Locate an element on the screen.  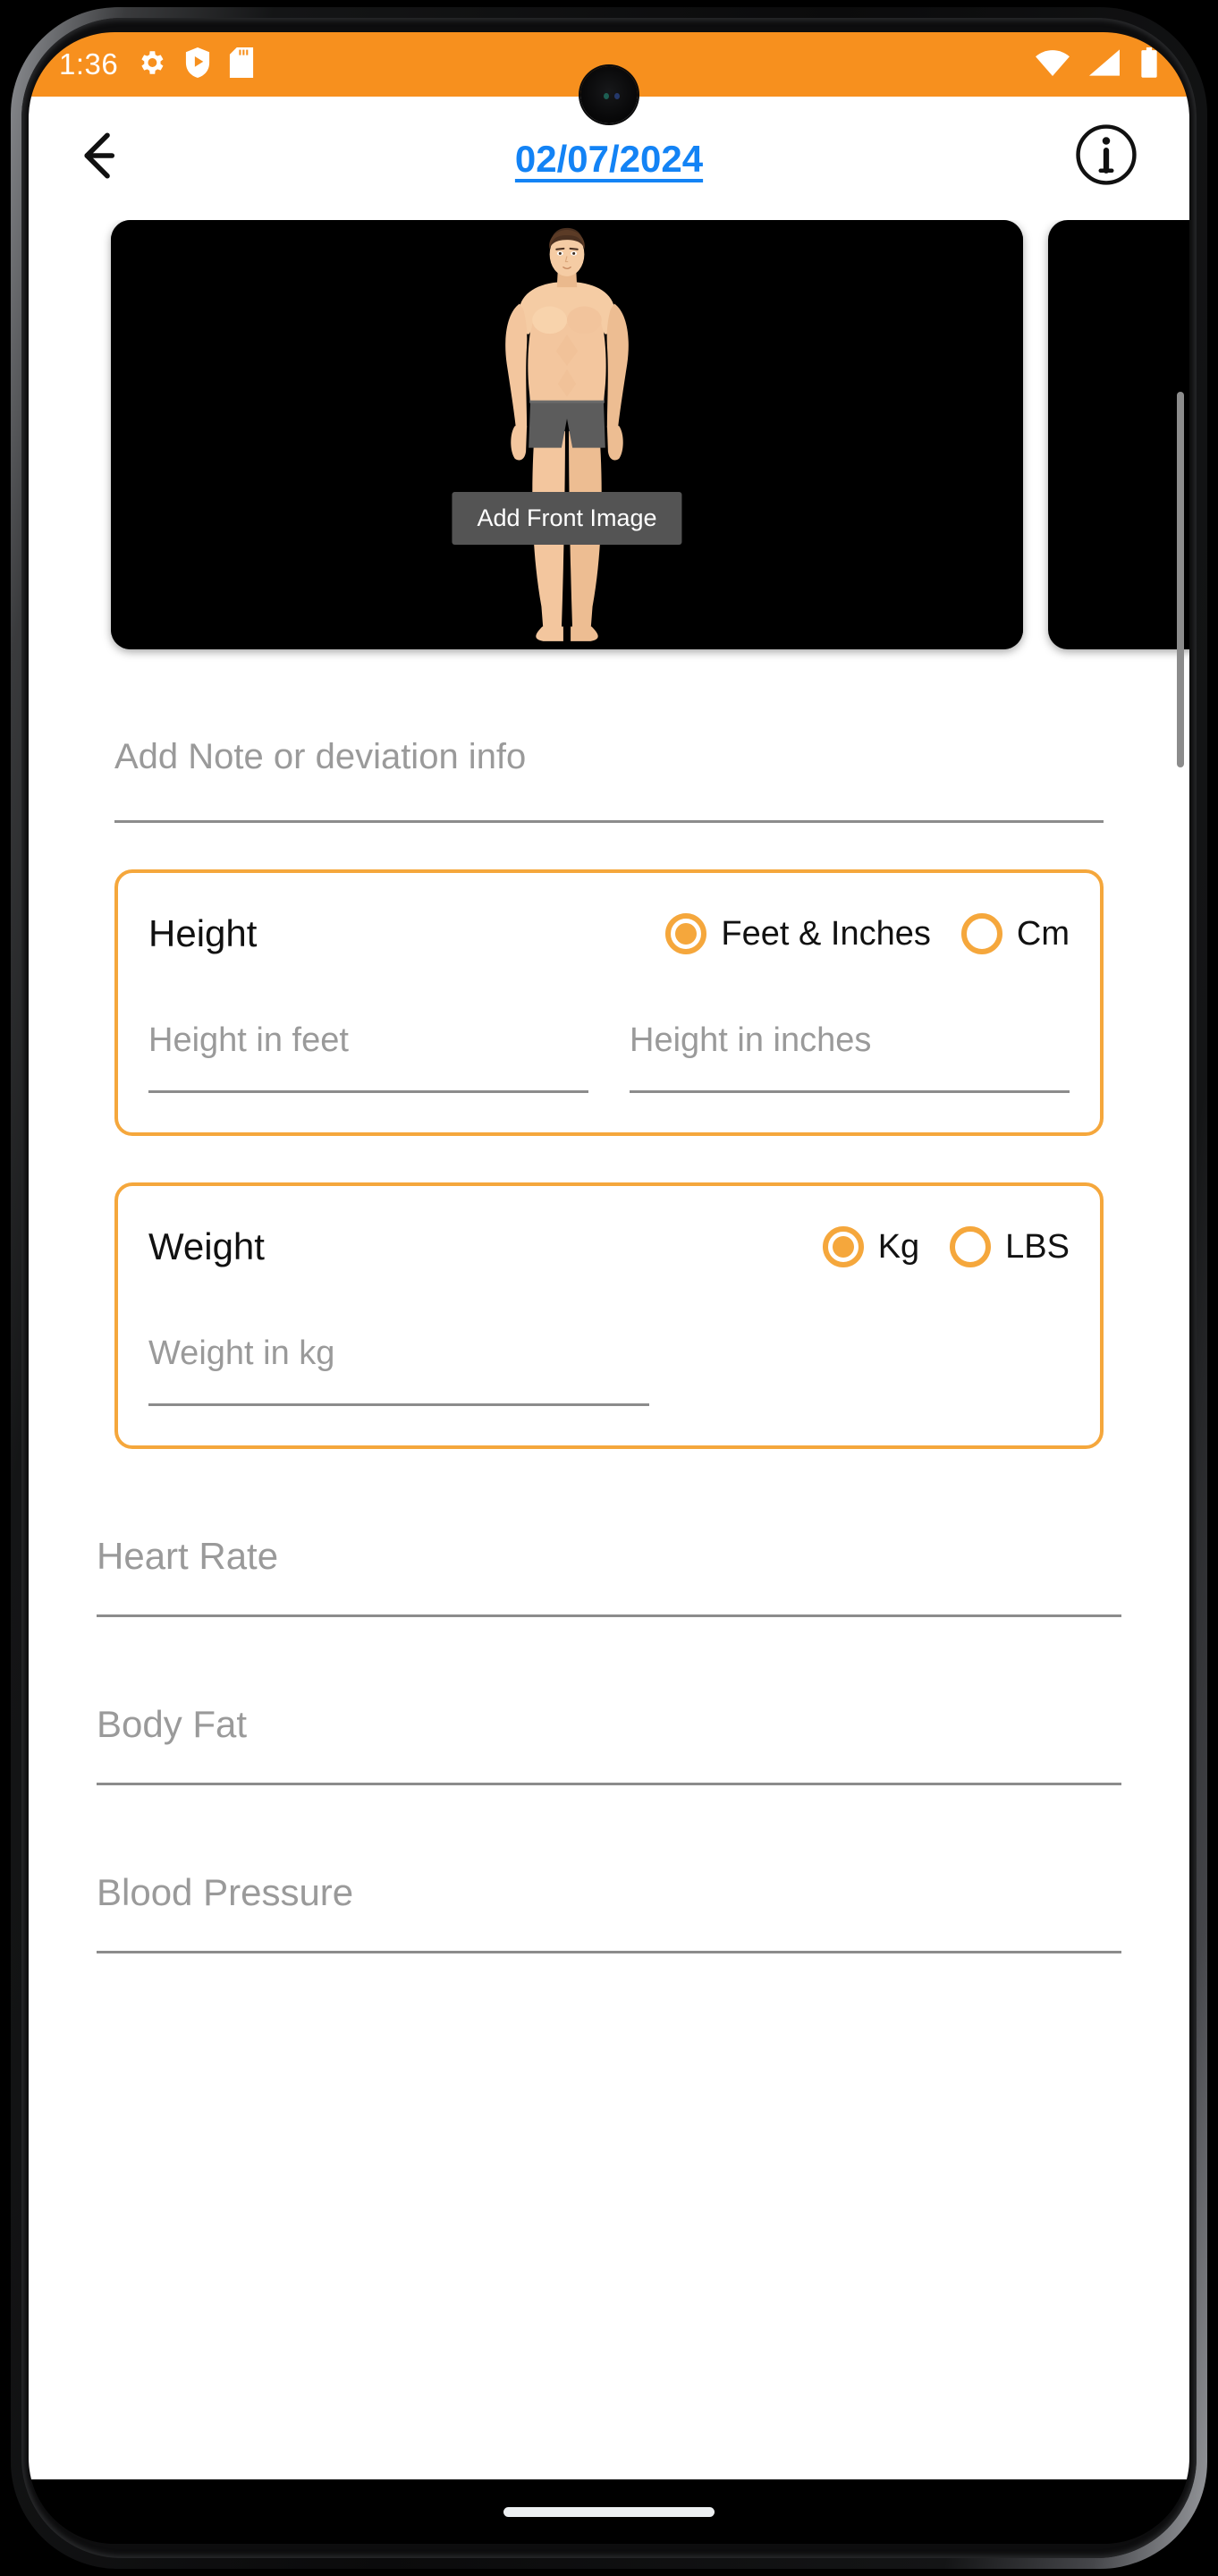
date-title: 02/07/2024 is located at coordinates (609, 159).